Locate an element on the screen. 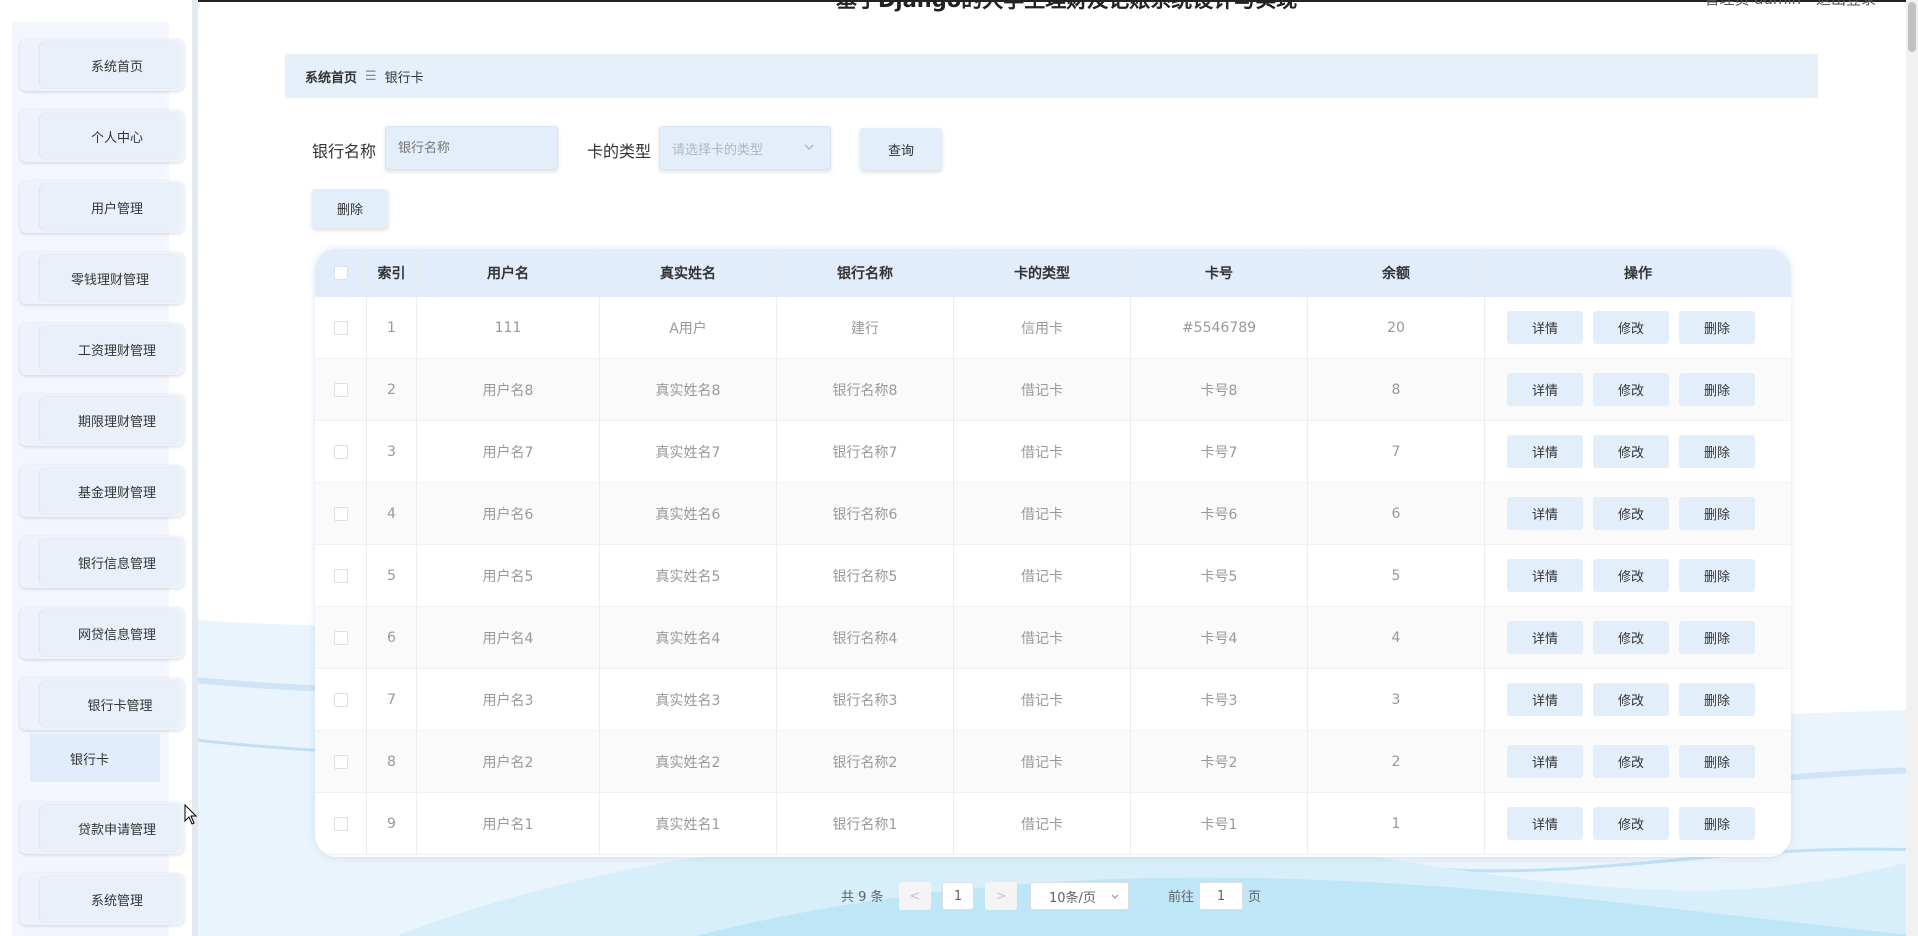 The height and width of the screenshot is (936, 1918). sidebar-item-change-finance: 零钱理财管理 is located at coordinates (102, 278).